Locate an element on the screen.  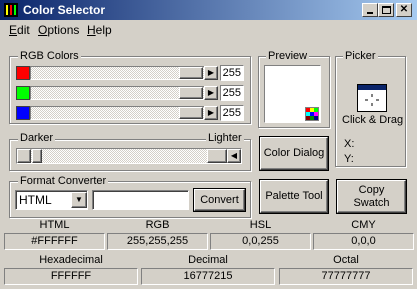
blue-slider-thumb is located at coordinates (191, 113).